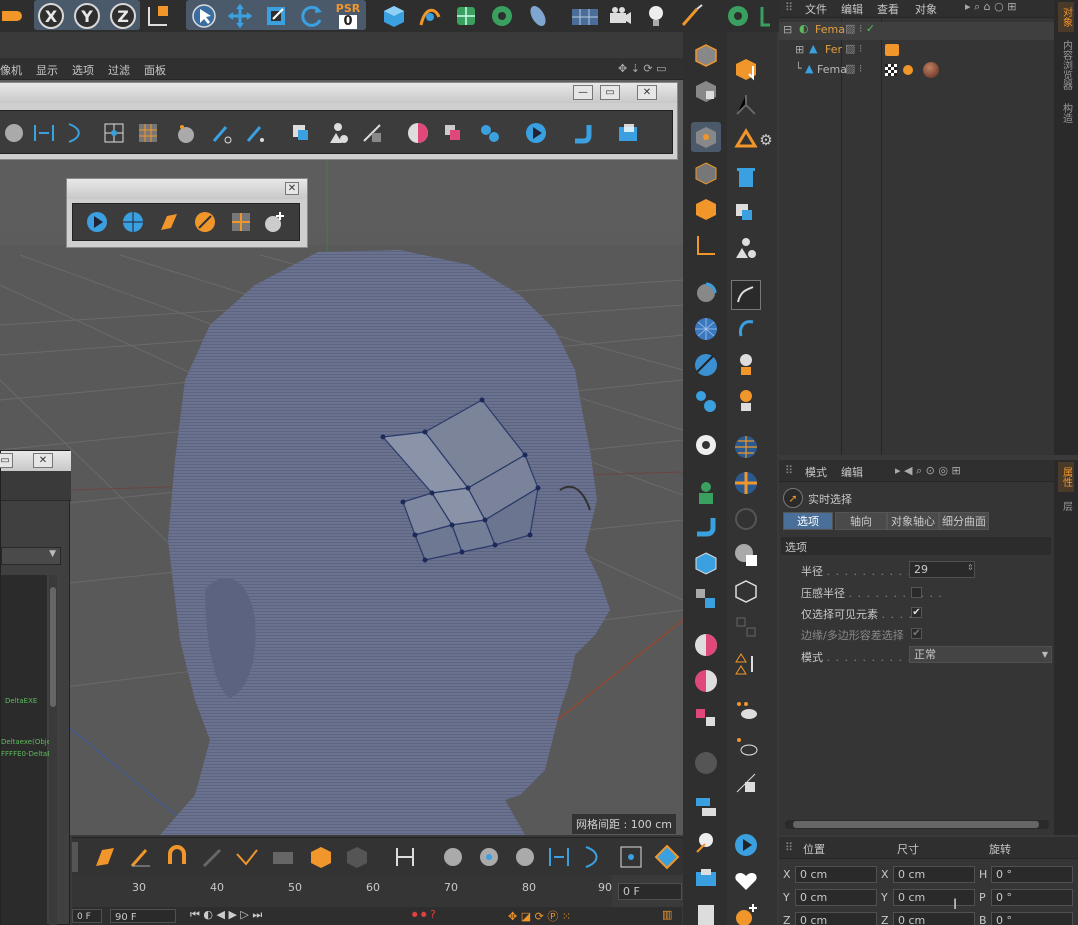 The image size is (1078, 925). I want to click on array-cloner-icon, so click(502, 16).